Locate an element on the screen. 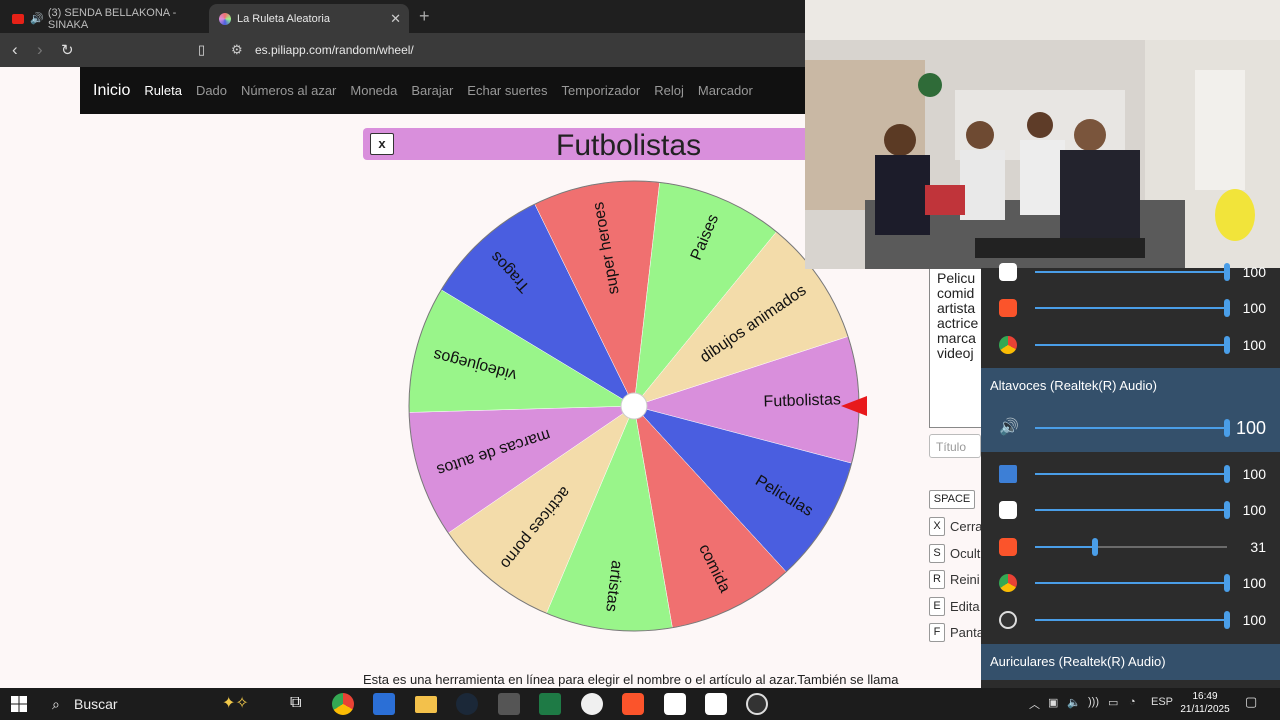 The width and height of the screenshot is (1280, 720). nav-temporizador: Temporizador is located at coordinates (601, 90).